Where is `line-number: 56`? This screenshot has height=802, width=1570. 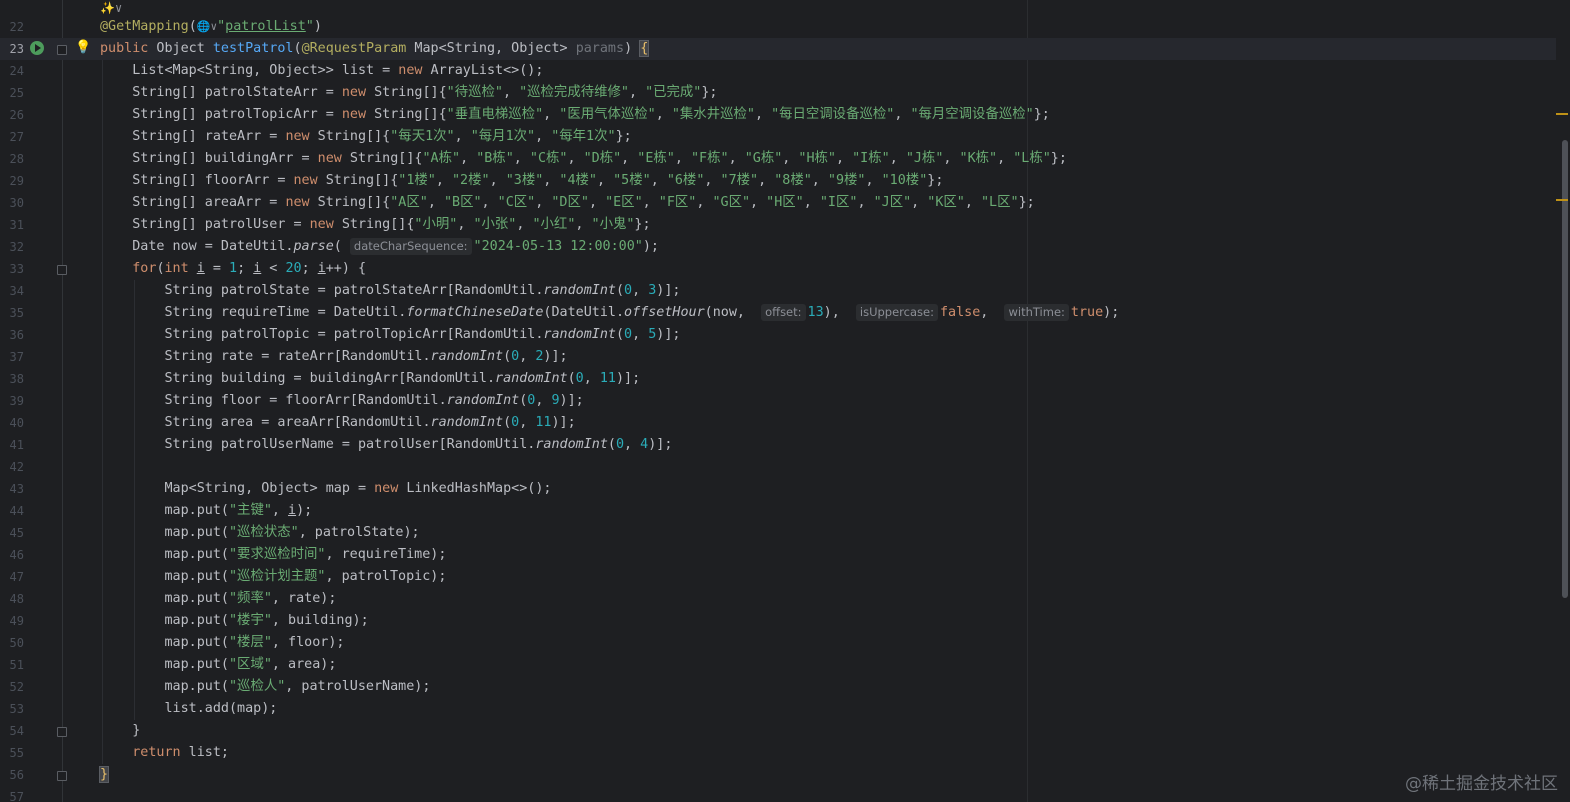
line-number: 56 is located at coordinates (12, 775).